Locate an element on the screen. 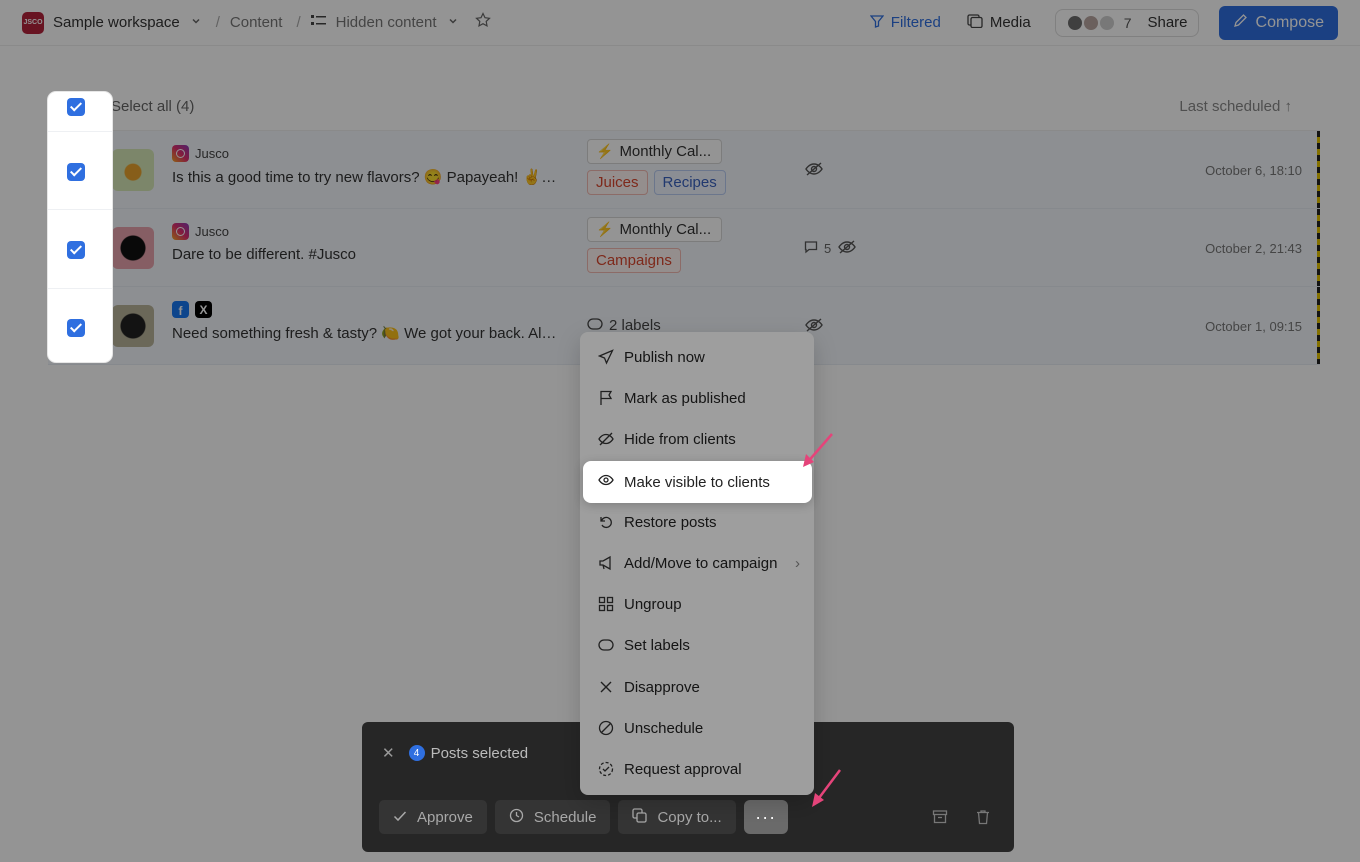 This screenshot has width=1360, height=862. unschedule-icon is located at coordinates (606, 728).